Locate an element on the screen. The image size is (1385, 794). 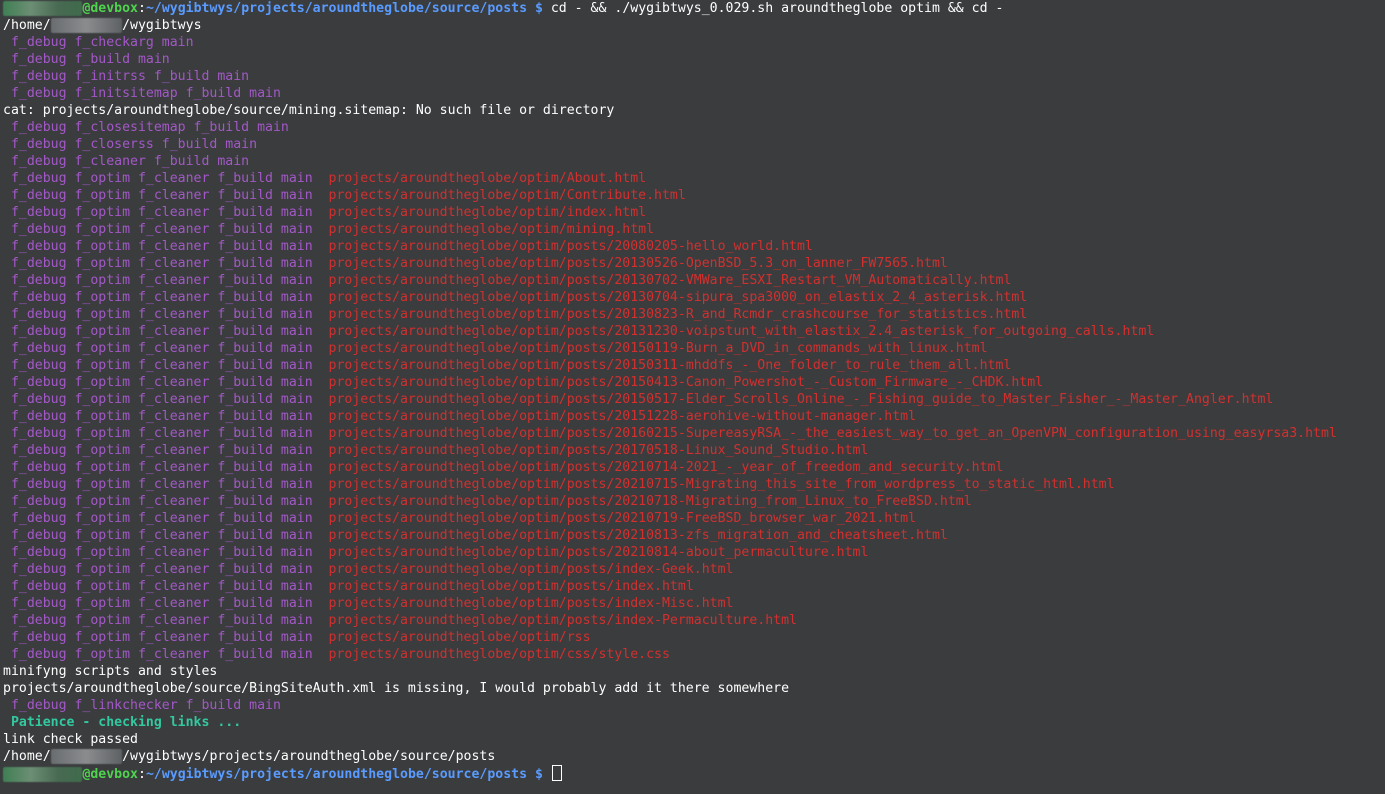
text-cursor is located at coordinates (556, 773).